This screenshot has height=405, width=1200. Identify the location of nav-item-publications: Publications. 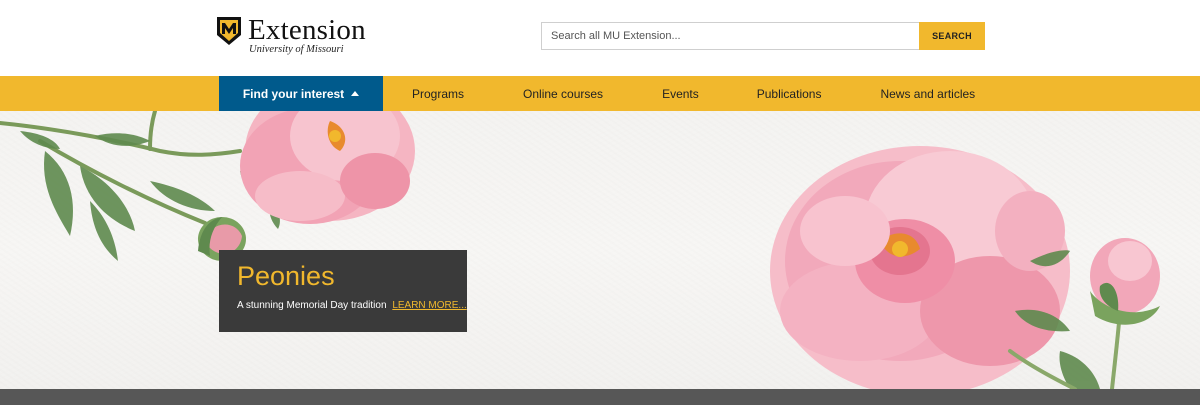
(789, 93).